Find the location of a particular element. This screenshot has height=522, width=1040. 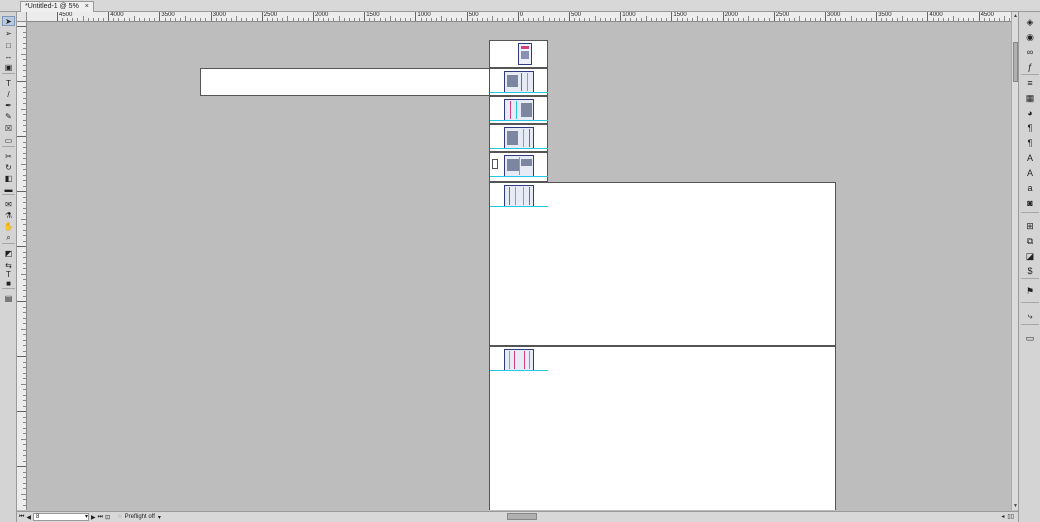

zoom-tool-icon: ⌕ is located at coordinates (8, 238).